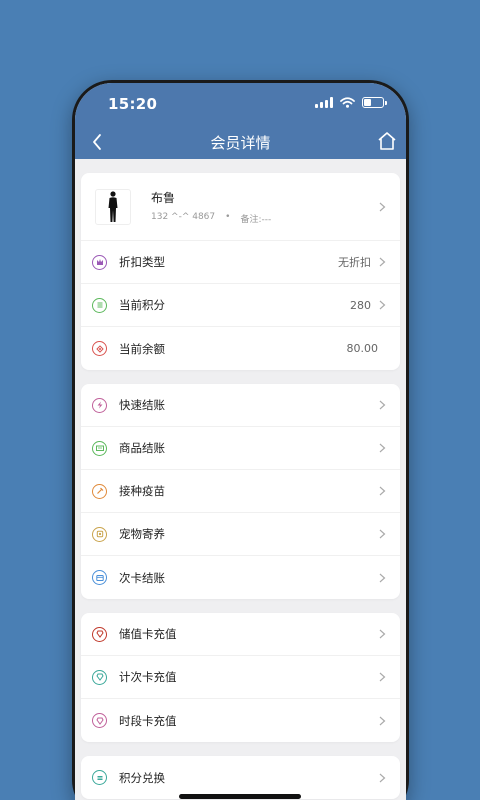 The height and width of the screenshot is (800, 480). Describe the element at coordinates (240, 720) in the screenshot. I see `list-item: 时段卡充值` at that location.